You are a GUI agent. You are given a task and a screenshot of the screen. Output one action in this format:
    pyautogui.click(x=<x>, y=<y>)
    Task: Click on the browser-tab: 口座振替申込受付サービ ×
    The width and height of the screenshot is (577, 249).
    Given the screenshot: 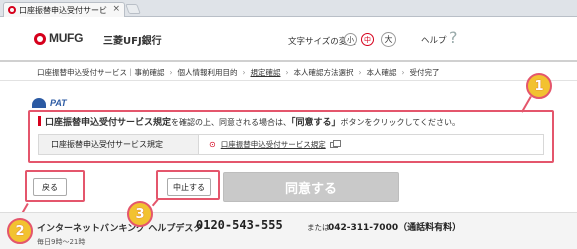 What is the action you would take?
    pyautogui.click(x=64, y=9)
    